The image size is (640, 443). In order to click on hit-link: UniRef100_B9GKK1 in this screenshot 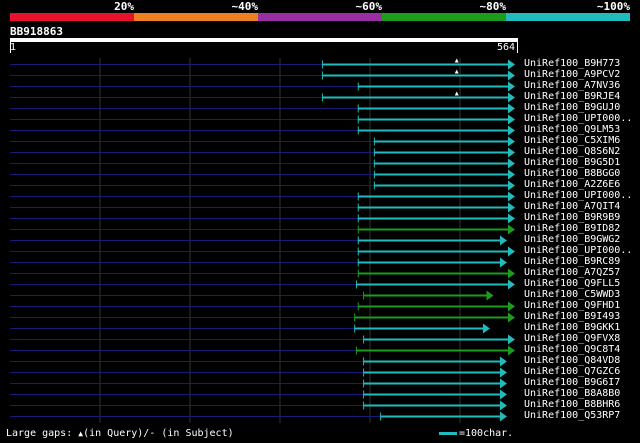, I will do `click(582, 327)`.